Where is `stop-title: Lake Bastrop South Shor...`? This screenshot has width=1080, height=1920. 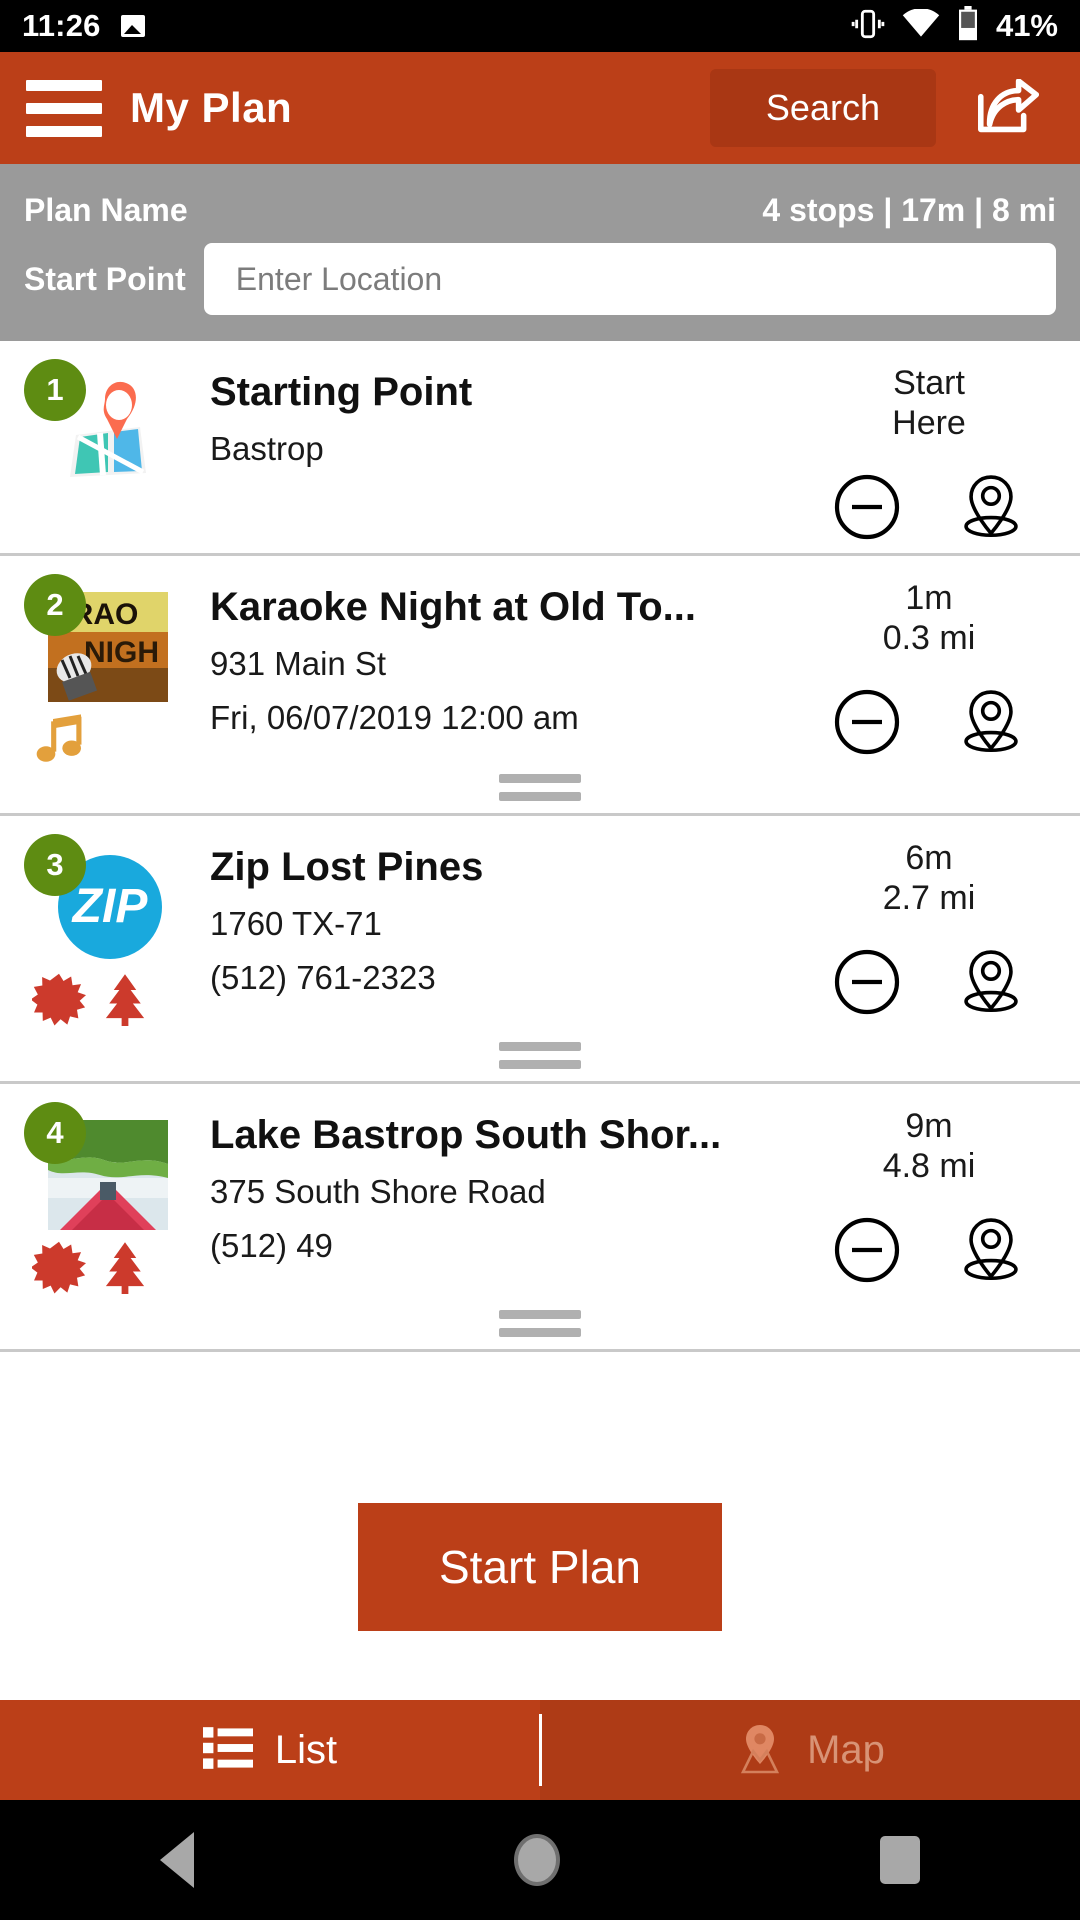 stop-title: Lake Bastrop South Shor... is located at coordinates (466, 1135).